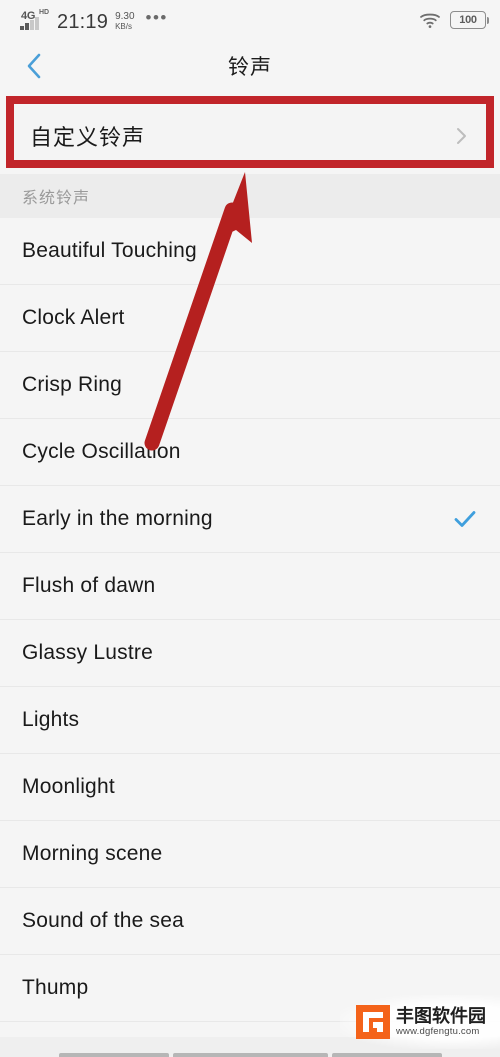 The height and width of the screenshot is (1057, 500). Describe the element at coordinates (109, 250) in the screenshot. I see `ringtone-name: Beautiful Touching` at that location.